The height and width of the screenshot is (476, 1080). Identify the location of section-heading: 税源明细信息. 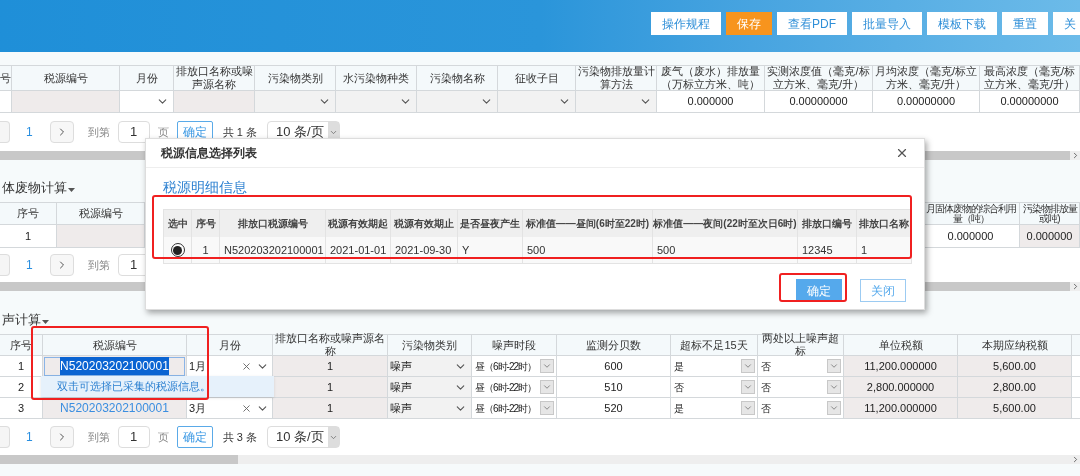
(205, 187).